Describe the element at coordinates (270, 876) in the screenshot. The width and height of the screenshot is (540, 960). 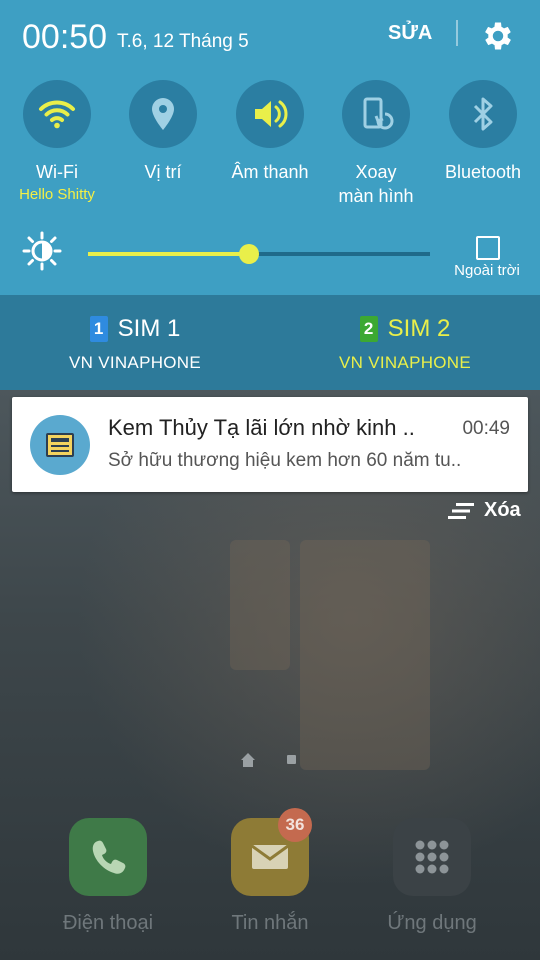
I see `dock-app-messages: Tin nhắn` at that location.